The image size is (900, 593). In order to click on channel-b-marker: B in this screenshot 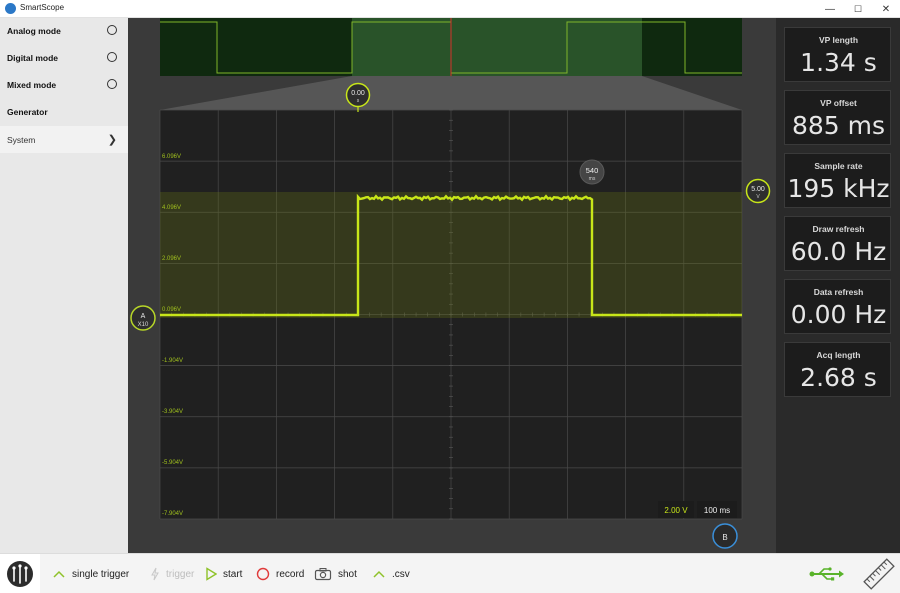, I will do `click(725, 536)`.